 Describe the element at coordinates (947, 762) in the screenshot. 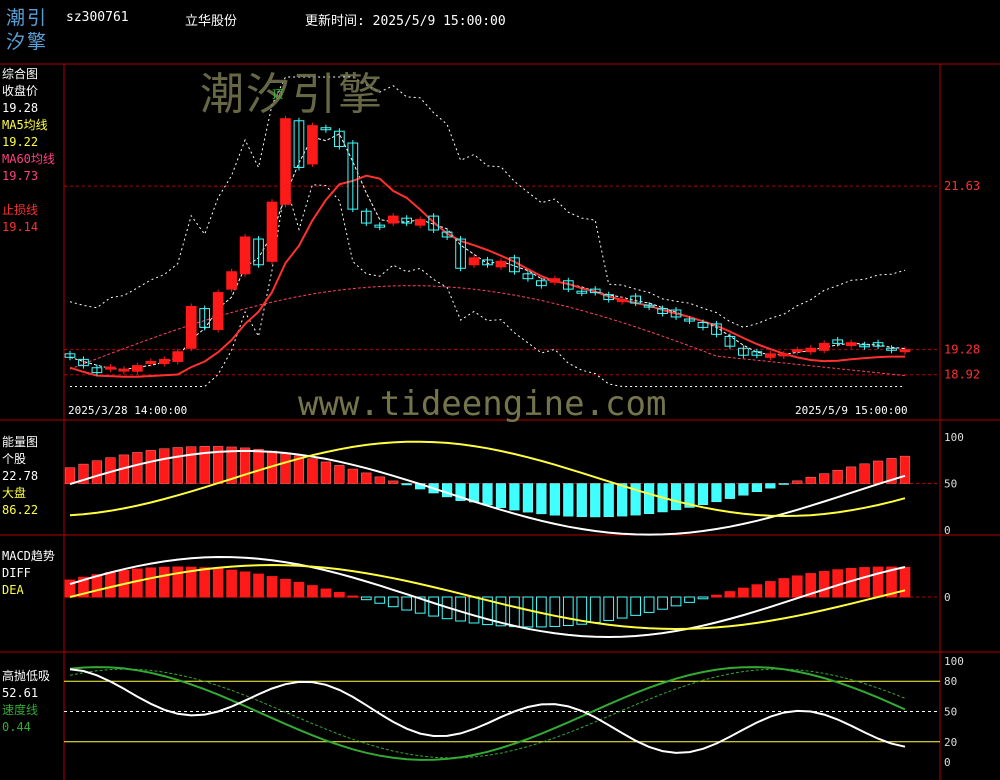

I see `hilo-axis-label: 0` at that location.